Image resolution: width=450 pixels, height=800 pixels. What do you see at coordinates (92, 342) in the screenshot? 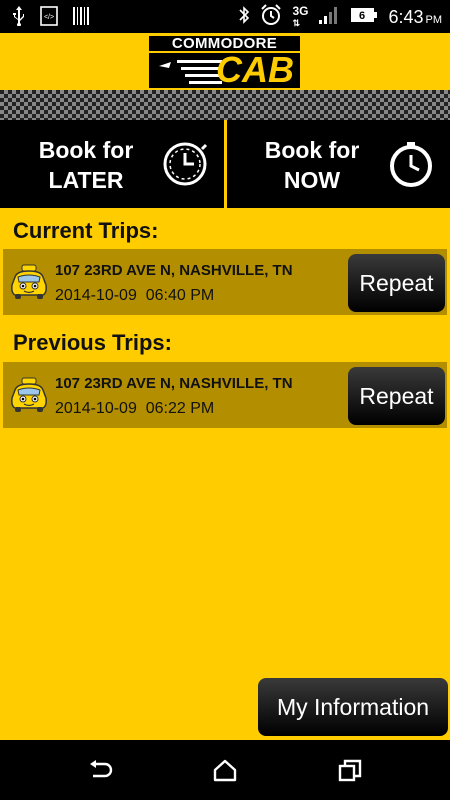
I see `previous-trips-title: Previous Trips:` at bounding box center [92, 342].